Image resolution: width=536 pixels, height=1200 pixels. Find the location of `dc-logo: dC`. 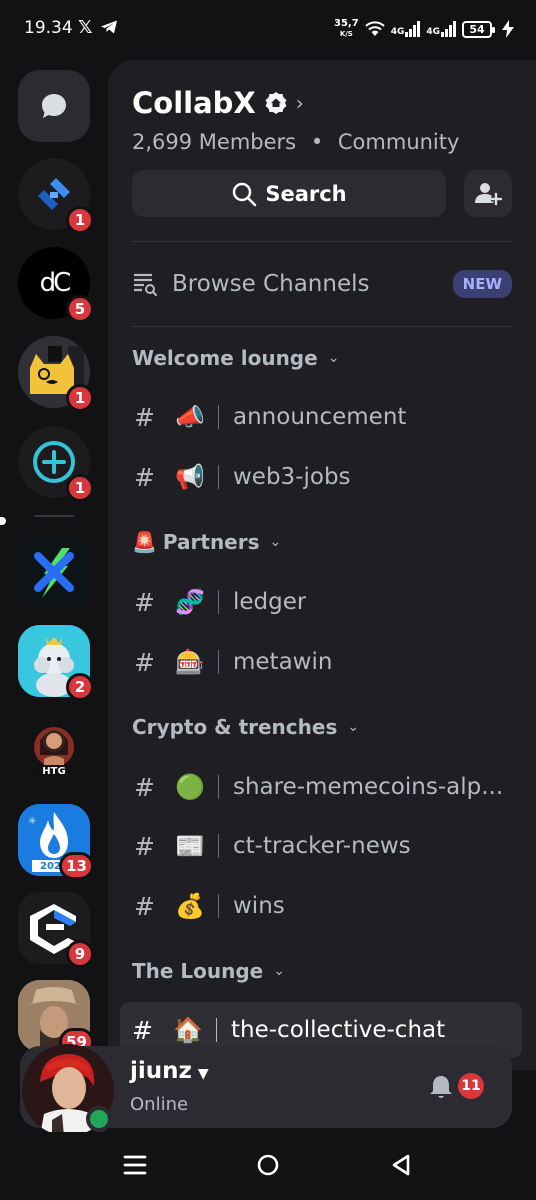

dc-logo: dC is located at coordinates (55, 283).